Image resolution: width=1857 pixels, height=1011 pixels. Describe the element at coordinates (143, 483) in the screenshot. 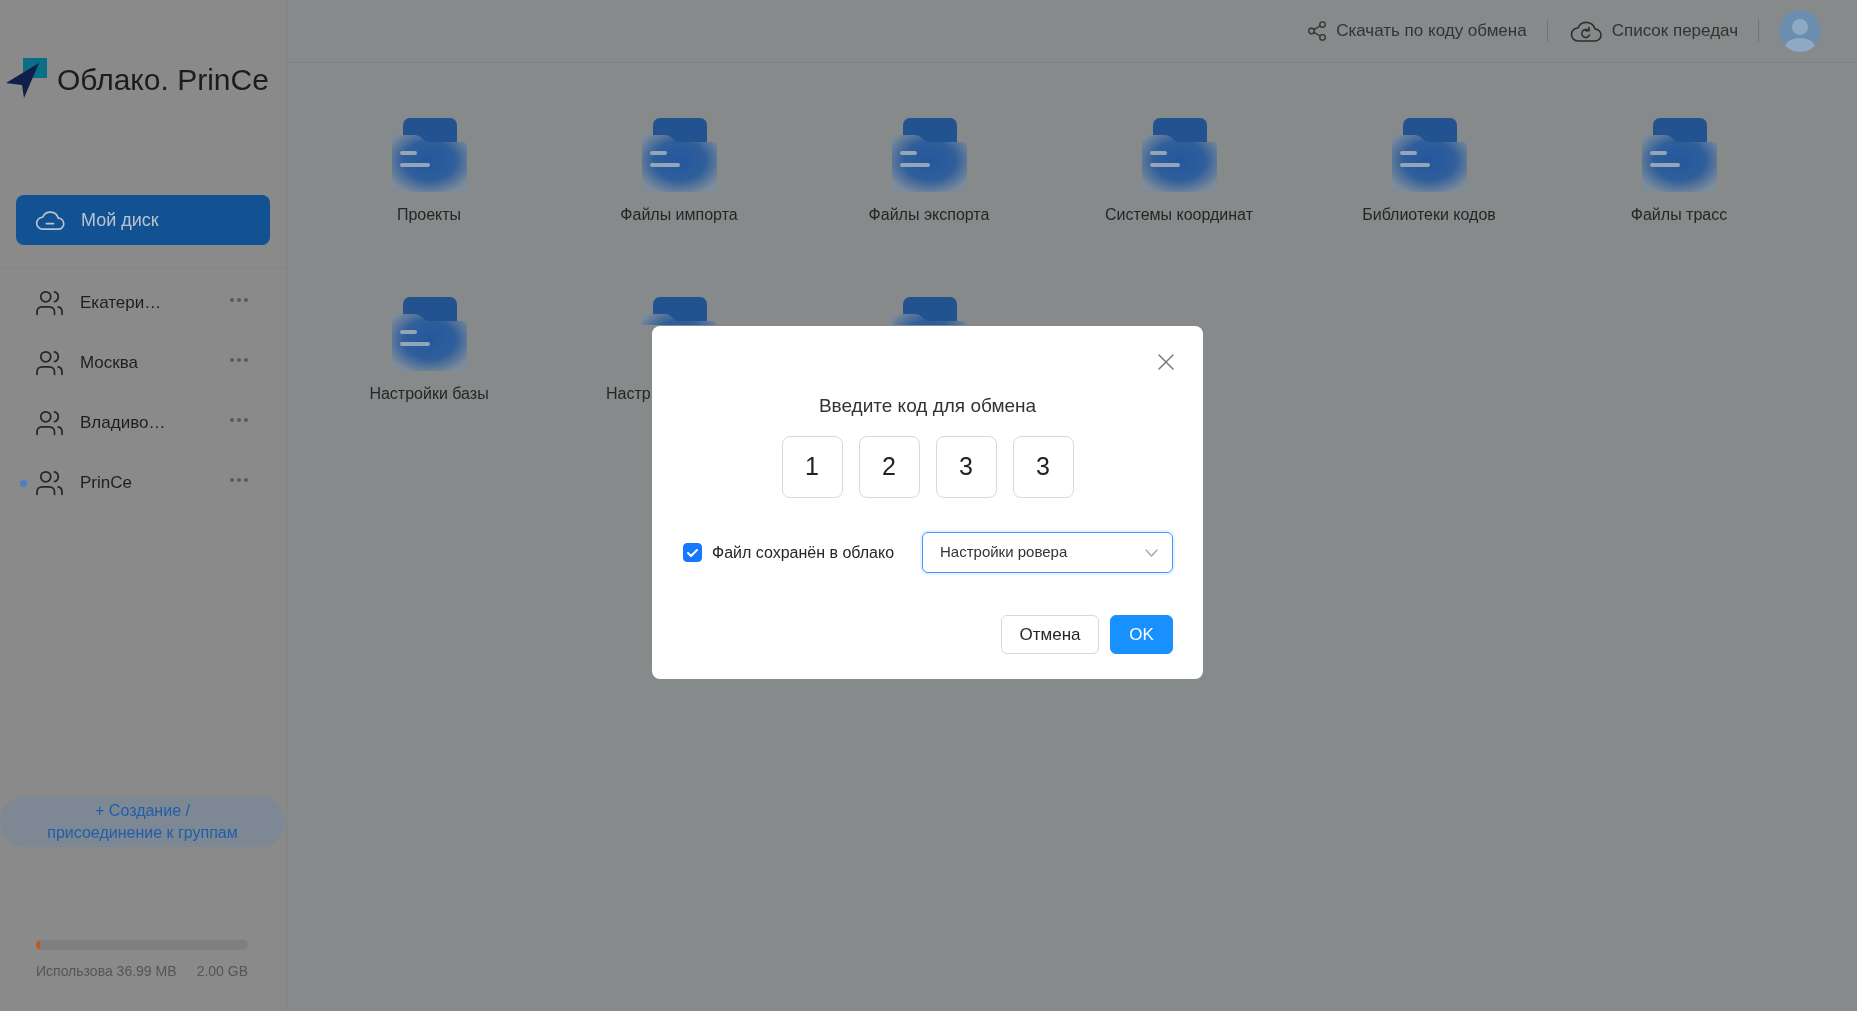

I see `group-item: PrinCe` at that location.